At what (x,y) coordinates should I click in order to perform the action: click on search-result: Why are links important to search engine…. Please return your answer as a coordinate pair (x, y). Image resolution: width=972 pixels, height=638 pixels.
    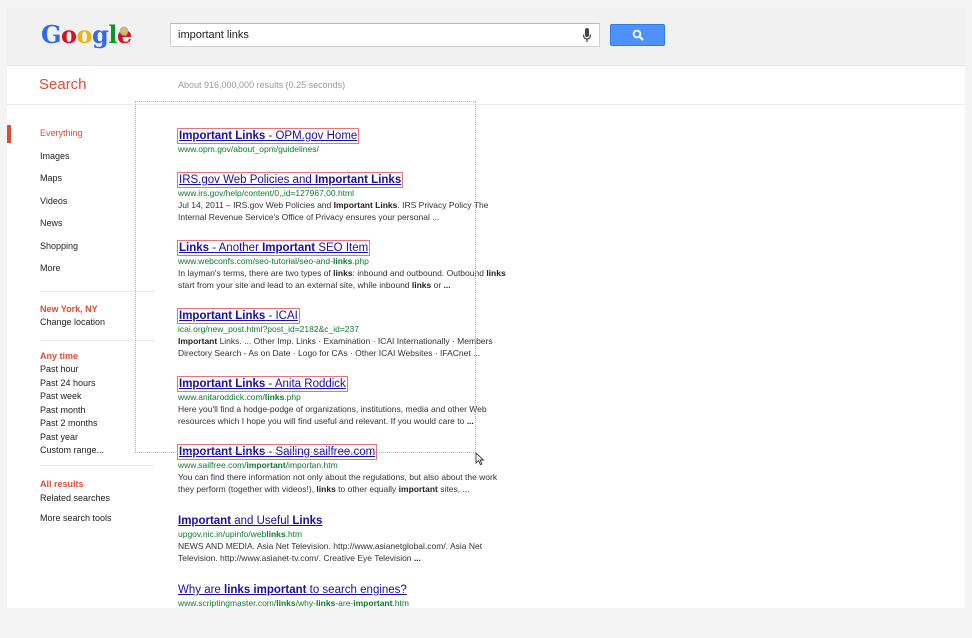
    Looking at the image, I should click on (378, 594).